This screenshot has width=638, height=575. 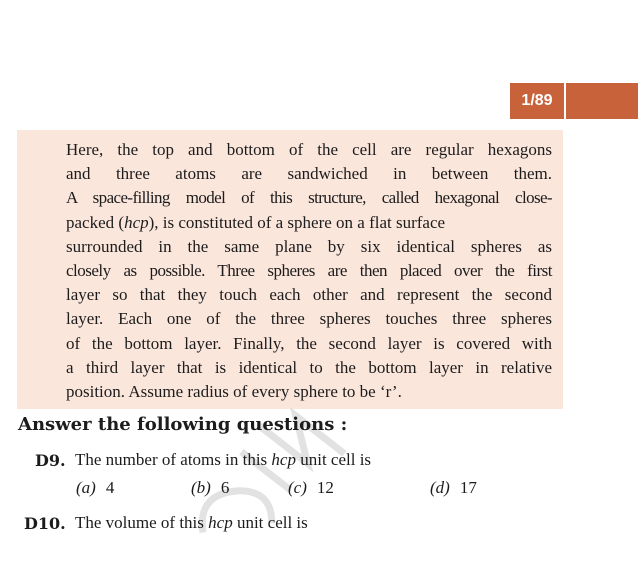 I want to click on section-heading: Answer the following questions :, so click(x=183, y=424).